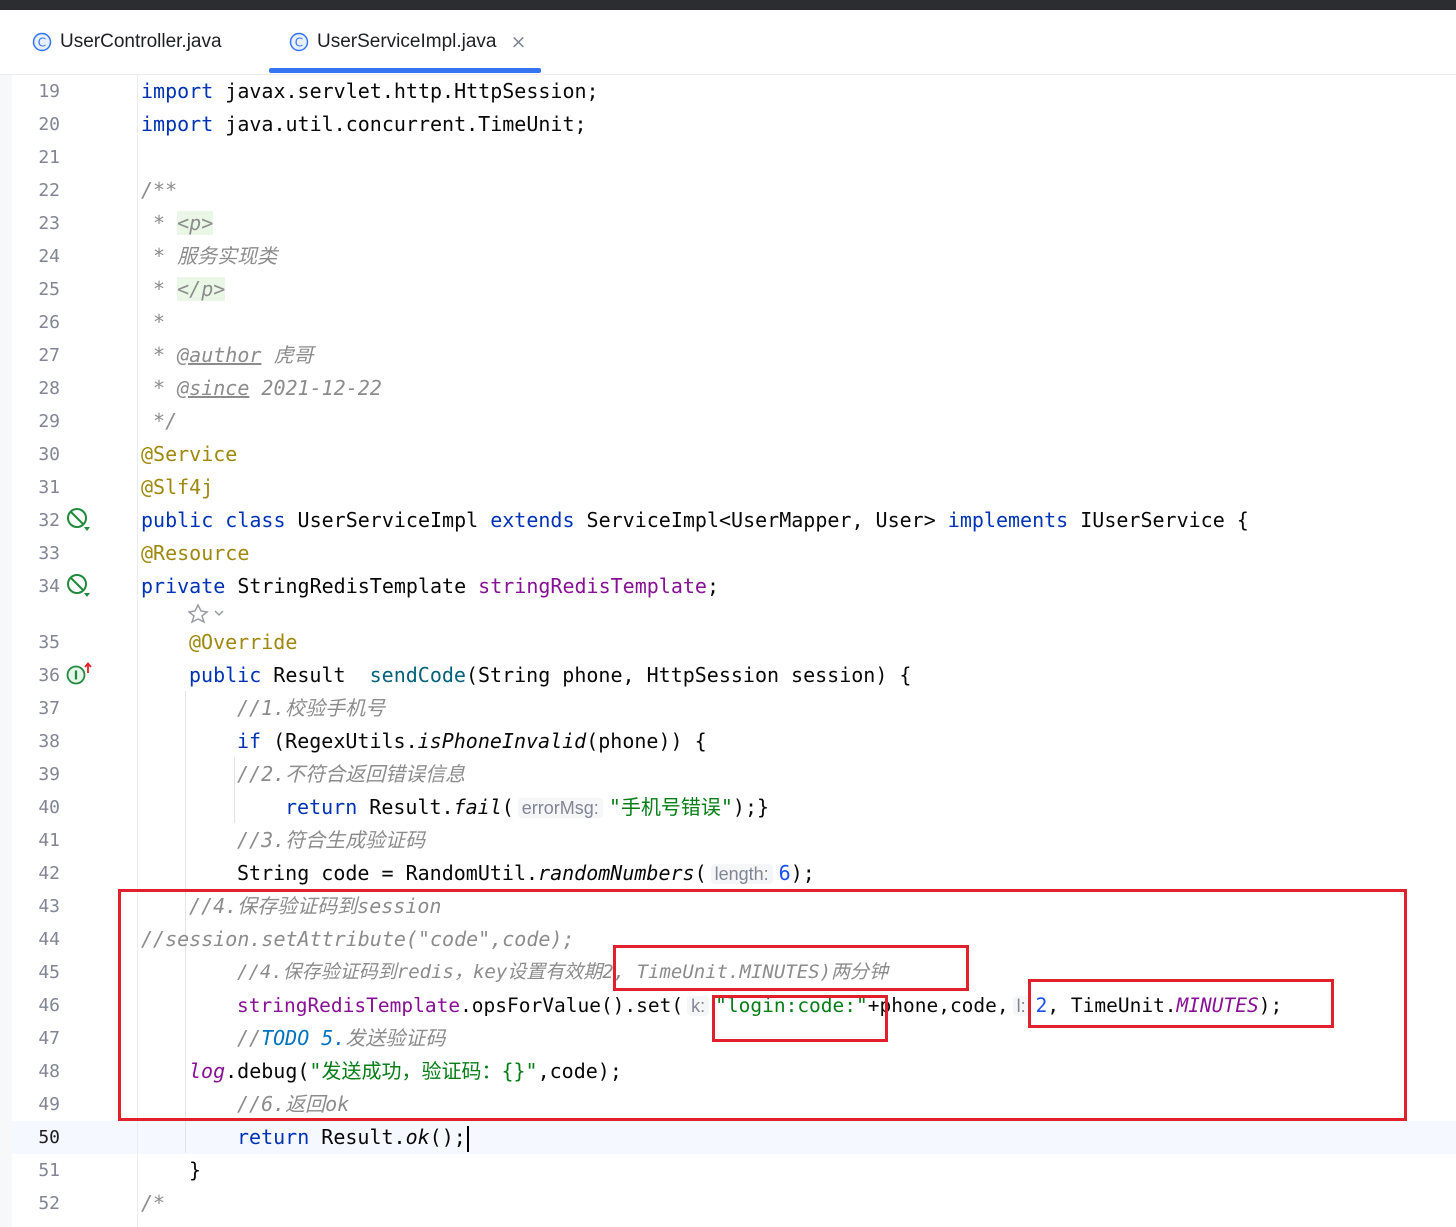  I want to click on line-number: 22, so click(49, 190).